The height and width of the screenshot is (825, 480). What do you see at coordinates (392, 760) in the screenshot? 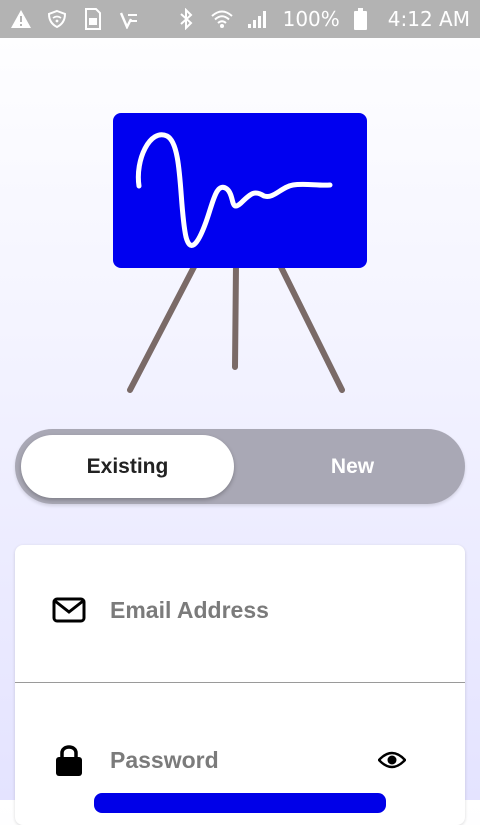
I see `eye-icon` at bounding box center [392, 760].